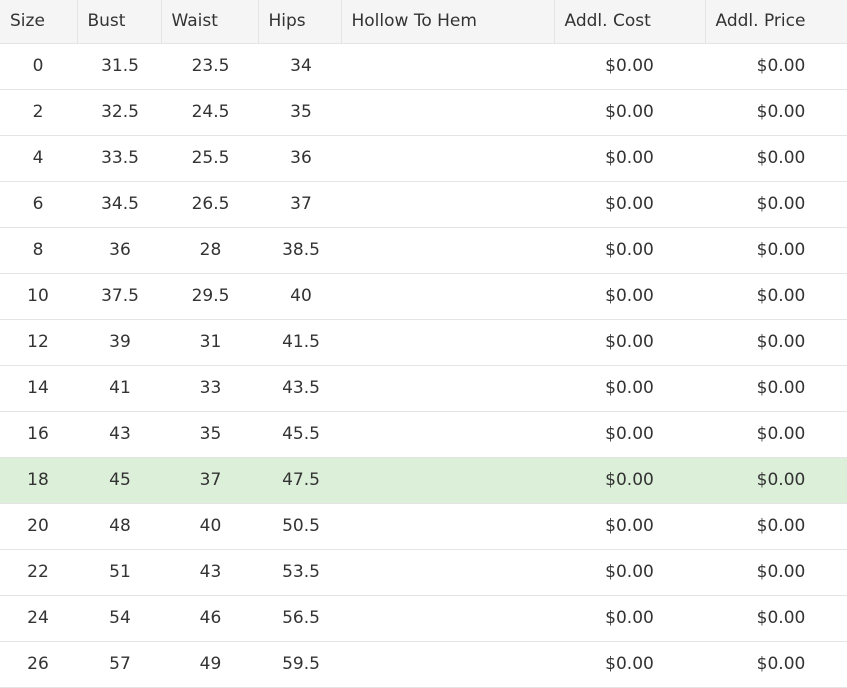 The width and height of the screenshot is (847, 688). What do you see at coordinates (299, 250) in the screenshot?
I see `cell-hips: 38.5` at bounding box center [299, 250].